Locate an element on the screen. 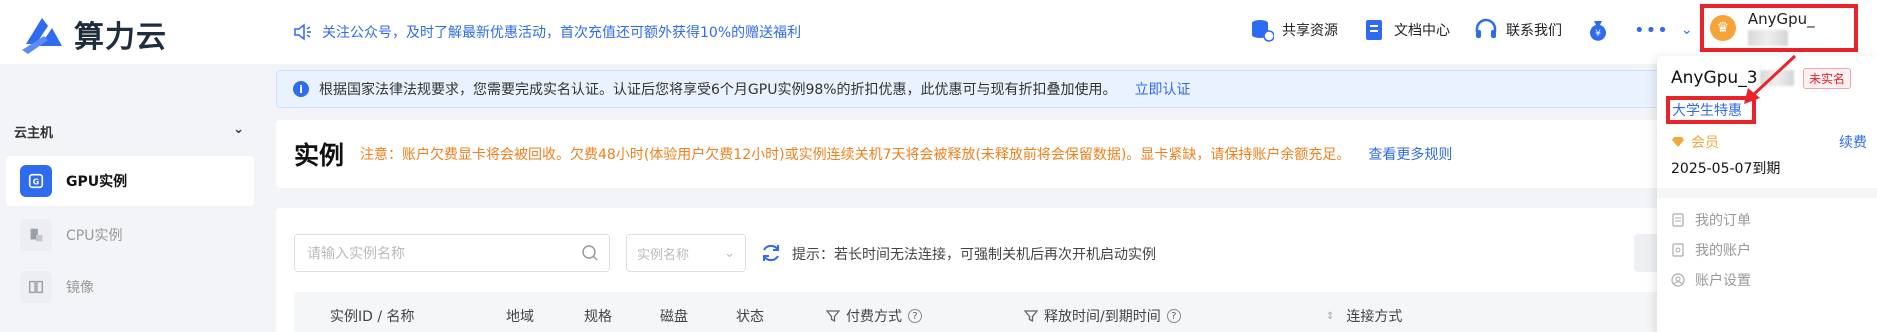 The image size is (1877, 332). shared-resources-link: 共享资源 is located at coordinates (1294, 30).